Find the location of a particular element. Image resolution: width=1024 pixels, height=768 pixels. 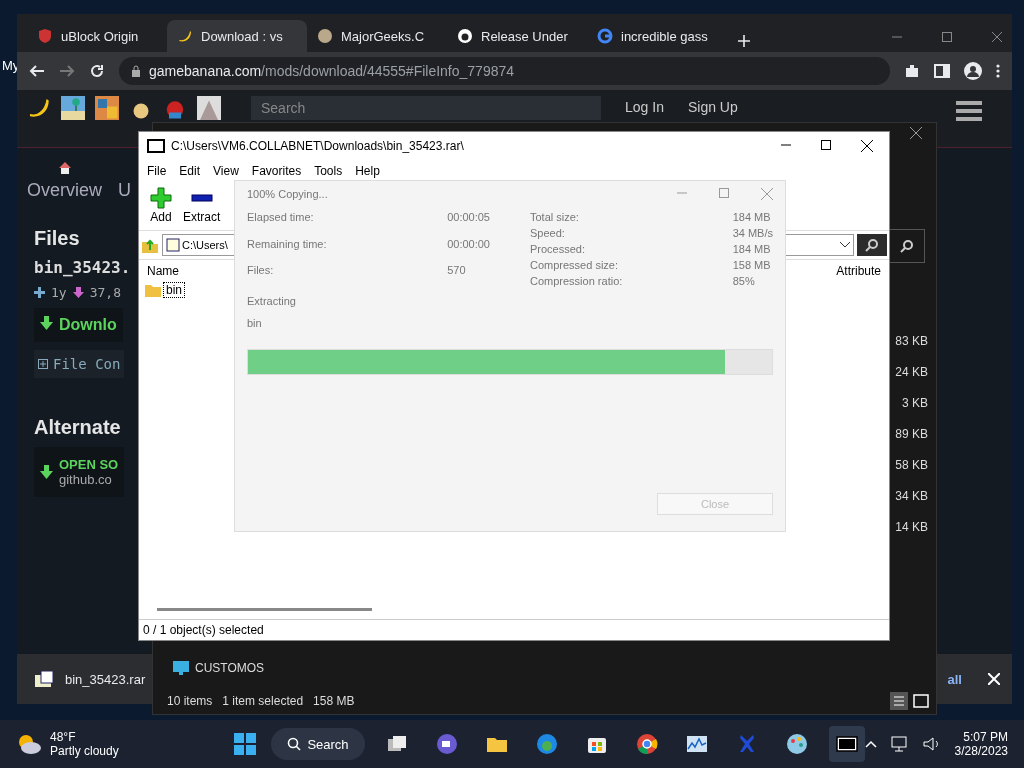

auth-link: Log In is located at coordinates (644, 107).